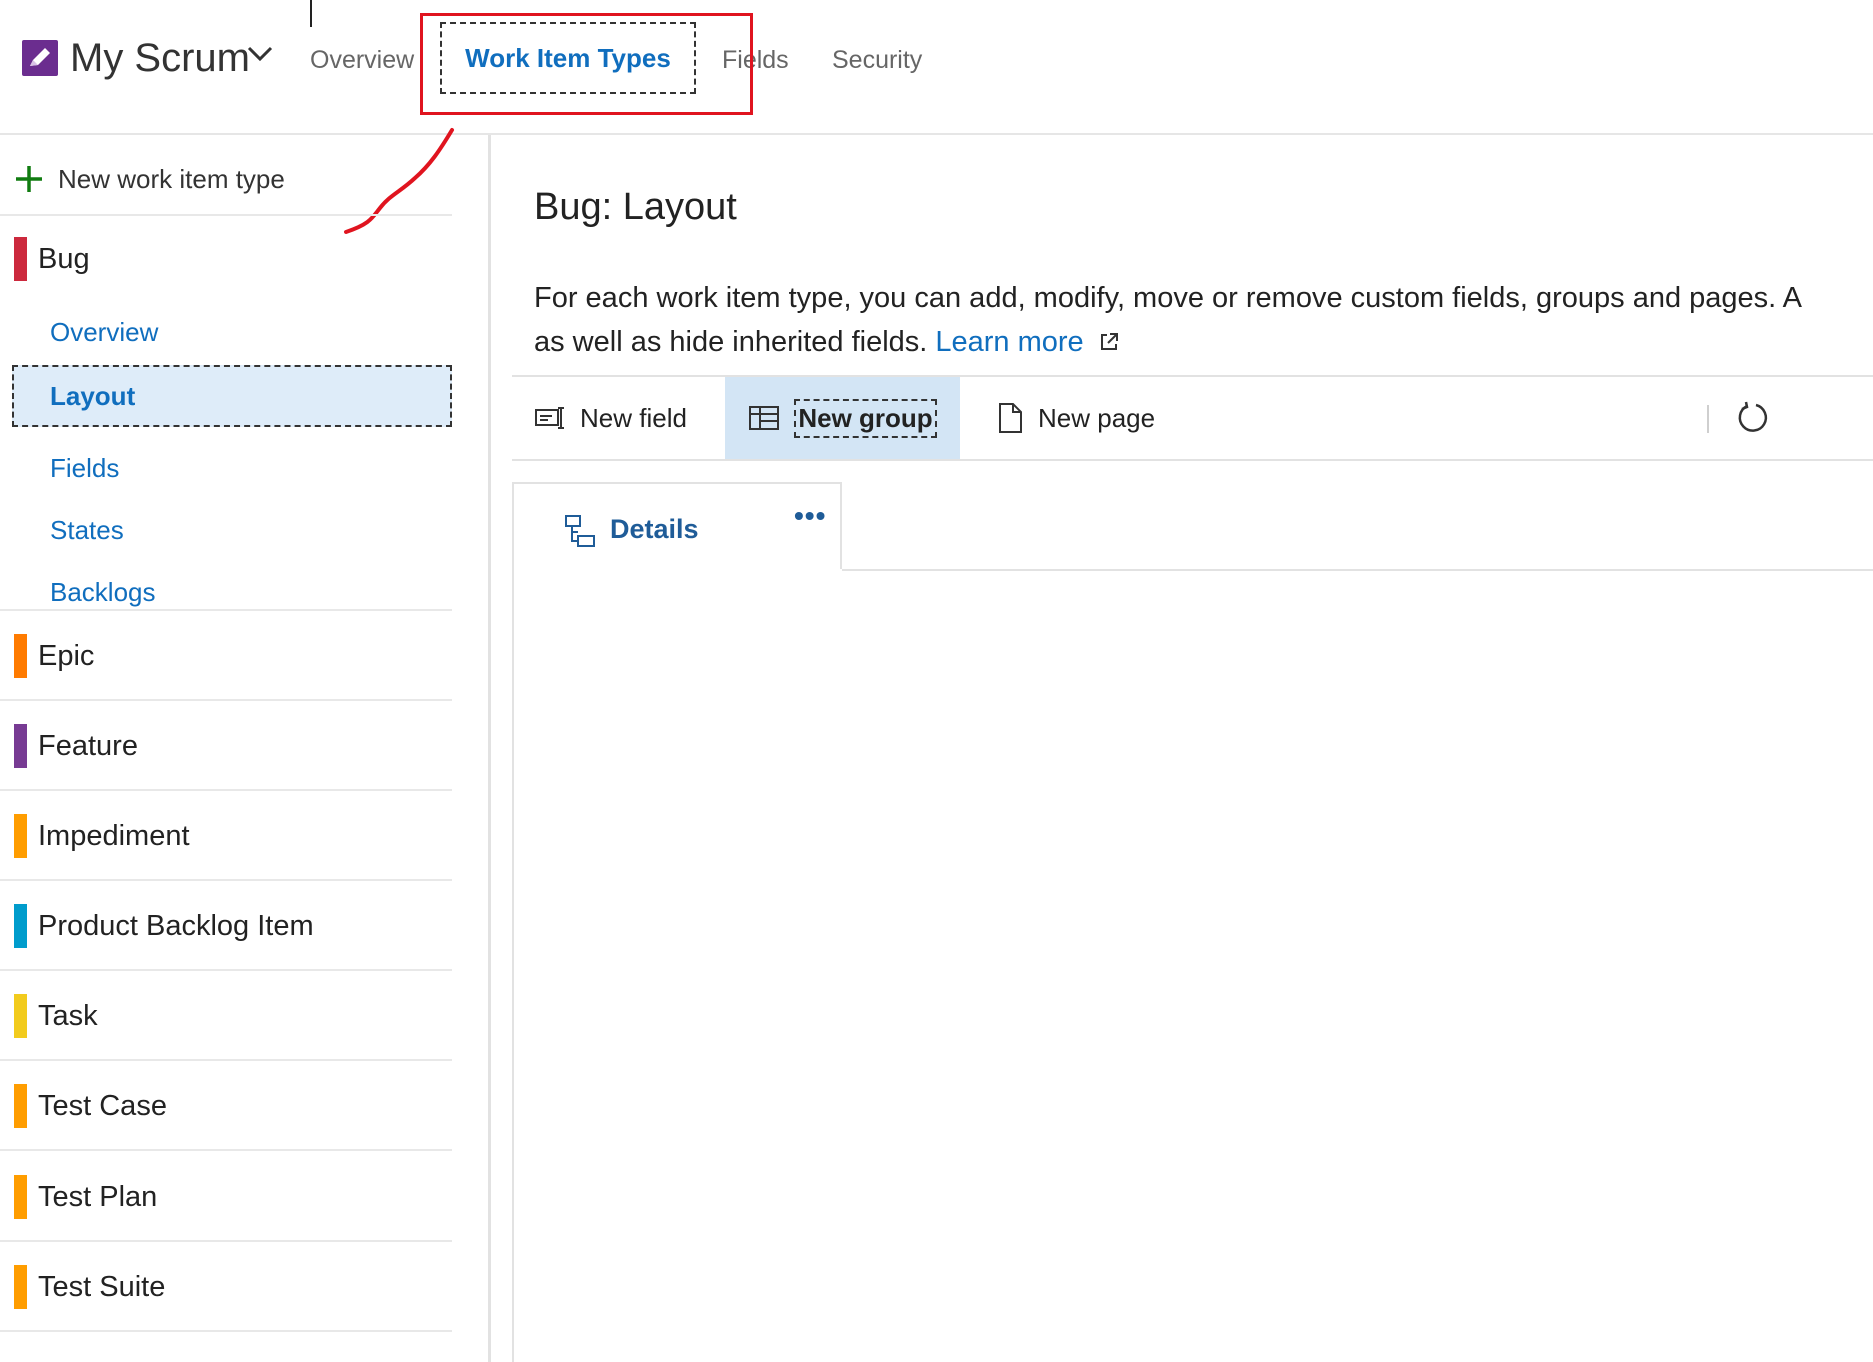 The height and width of the screenshot is (1362, 1873). I want to click on new-page-label: New page, so click(1097, 417).